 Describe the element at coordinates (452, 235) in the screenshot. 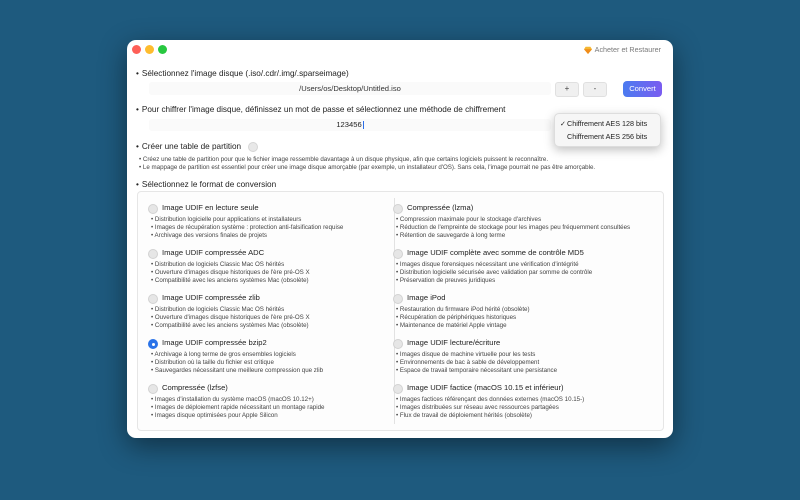

I see `description-line: Rétention de sauvegarde à long terme` at that location.